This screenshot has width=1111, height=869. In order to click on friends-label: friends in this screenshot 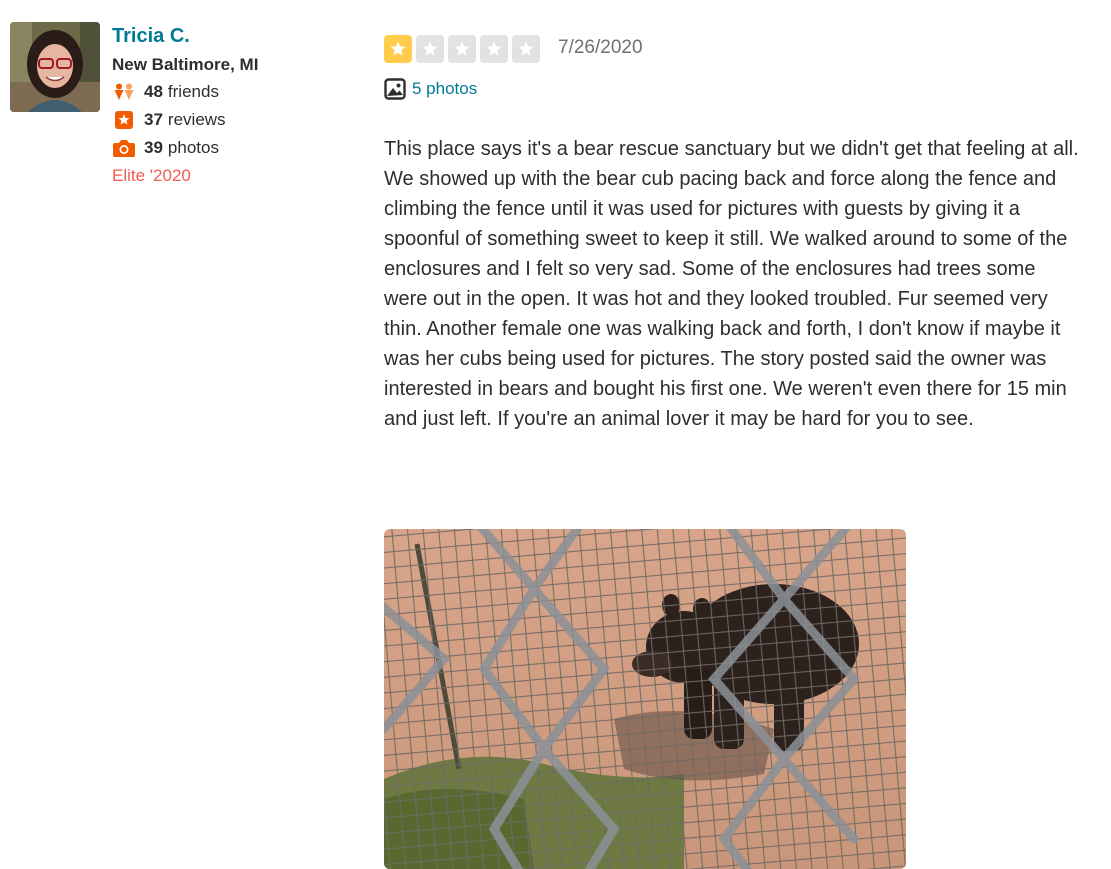, I will do `click(193, 91)`.